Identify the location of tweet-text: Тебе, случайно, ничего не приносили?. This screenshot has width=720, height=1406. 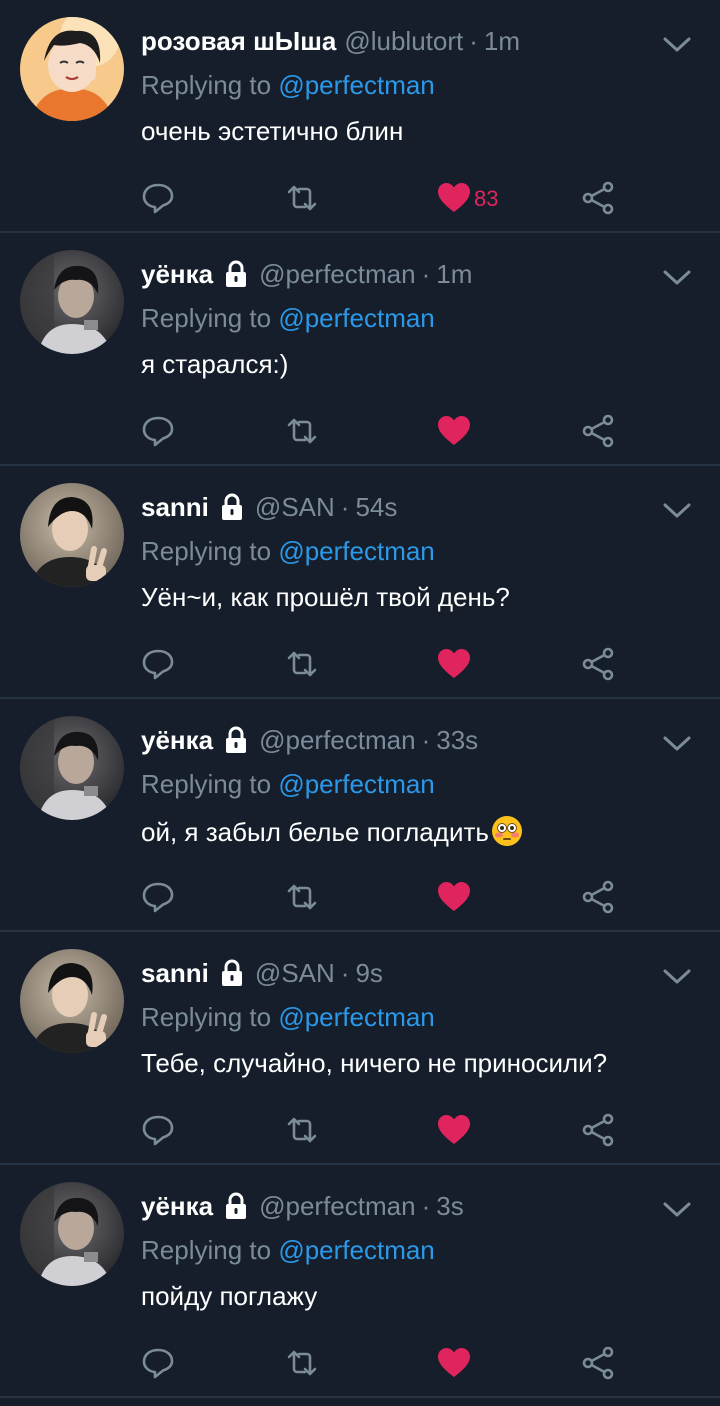
(374, 1063).